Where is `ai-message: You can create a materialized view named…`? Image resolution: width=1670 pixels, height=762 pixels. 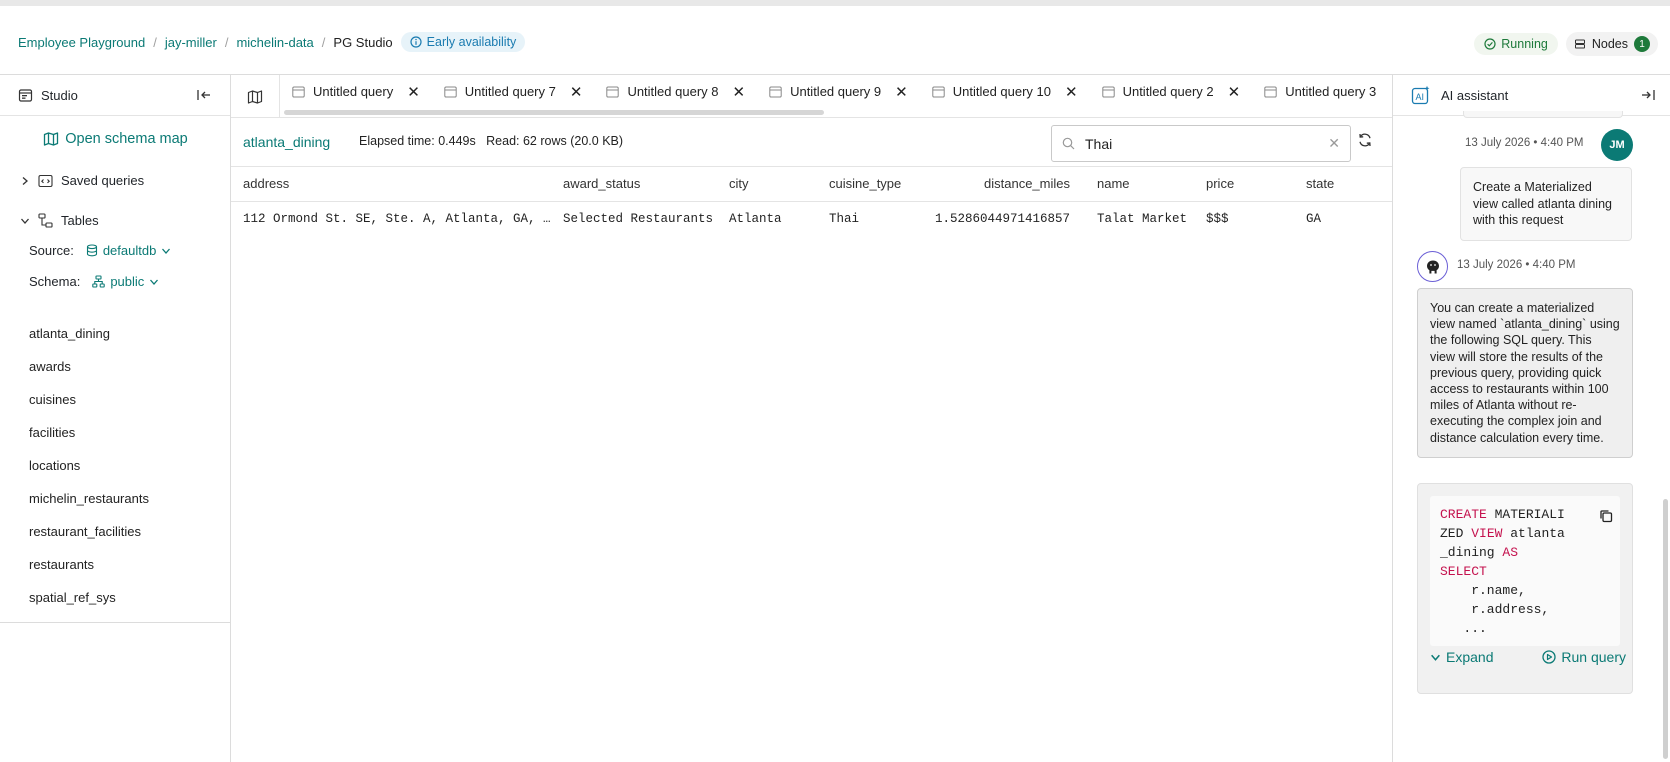 ai-message: You can create a materialized view named… is located at coordinates (1525, 373).